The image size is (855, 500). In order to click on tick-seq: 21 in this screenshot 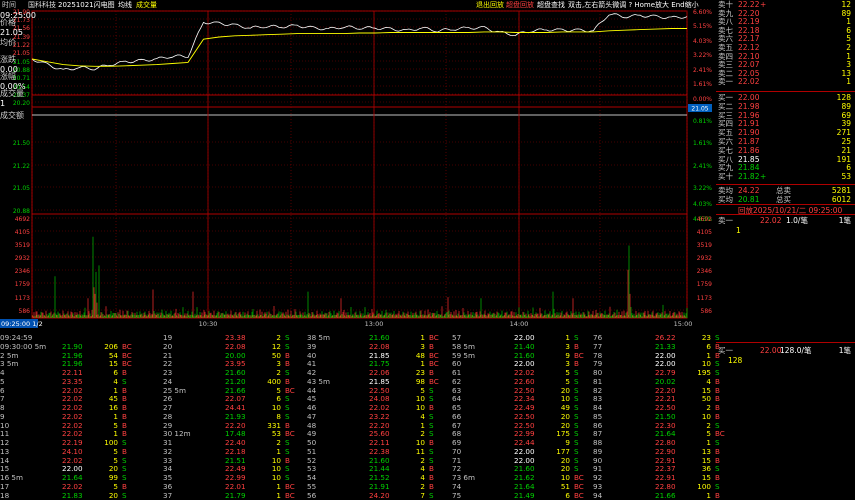, I will do `click(168, 355)`.